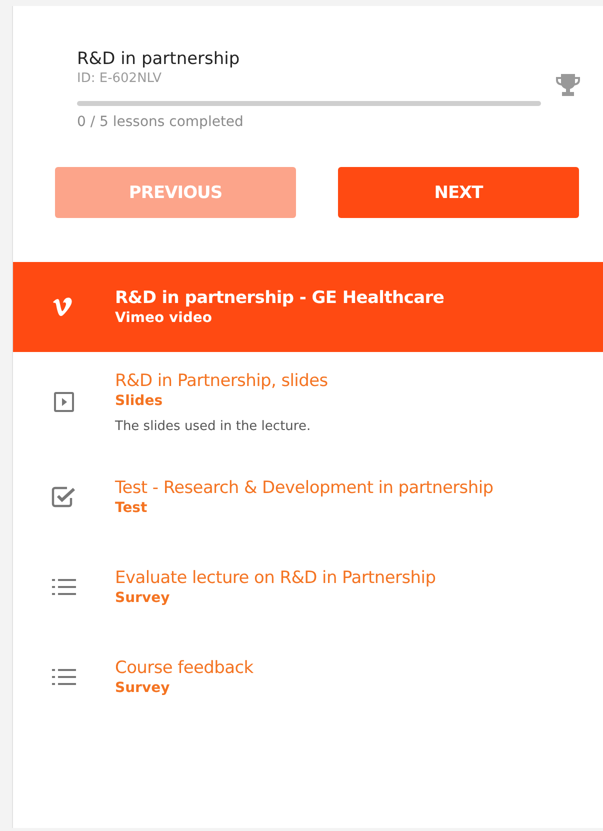 This screenshot has height=831, width=603. Describe the element at coordinates (458, 192) in the screenshot. I see `next-button: NEXT` at that location.